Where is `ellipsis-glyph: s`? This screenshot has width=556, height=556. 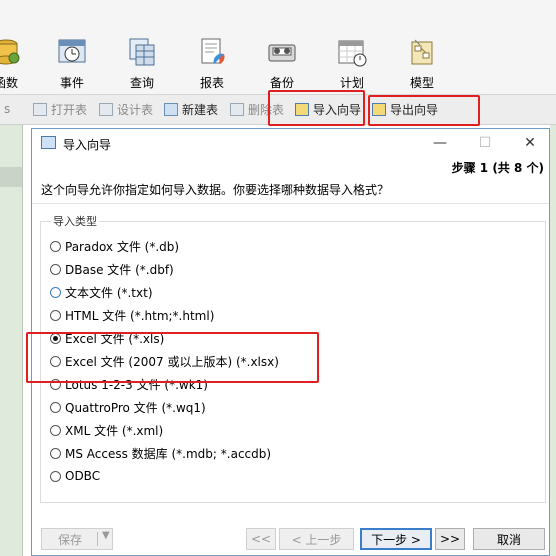 ellipsis-glyph: s is located at coordinates (7, 109).